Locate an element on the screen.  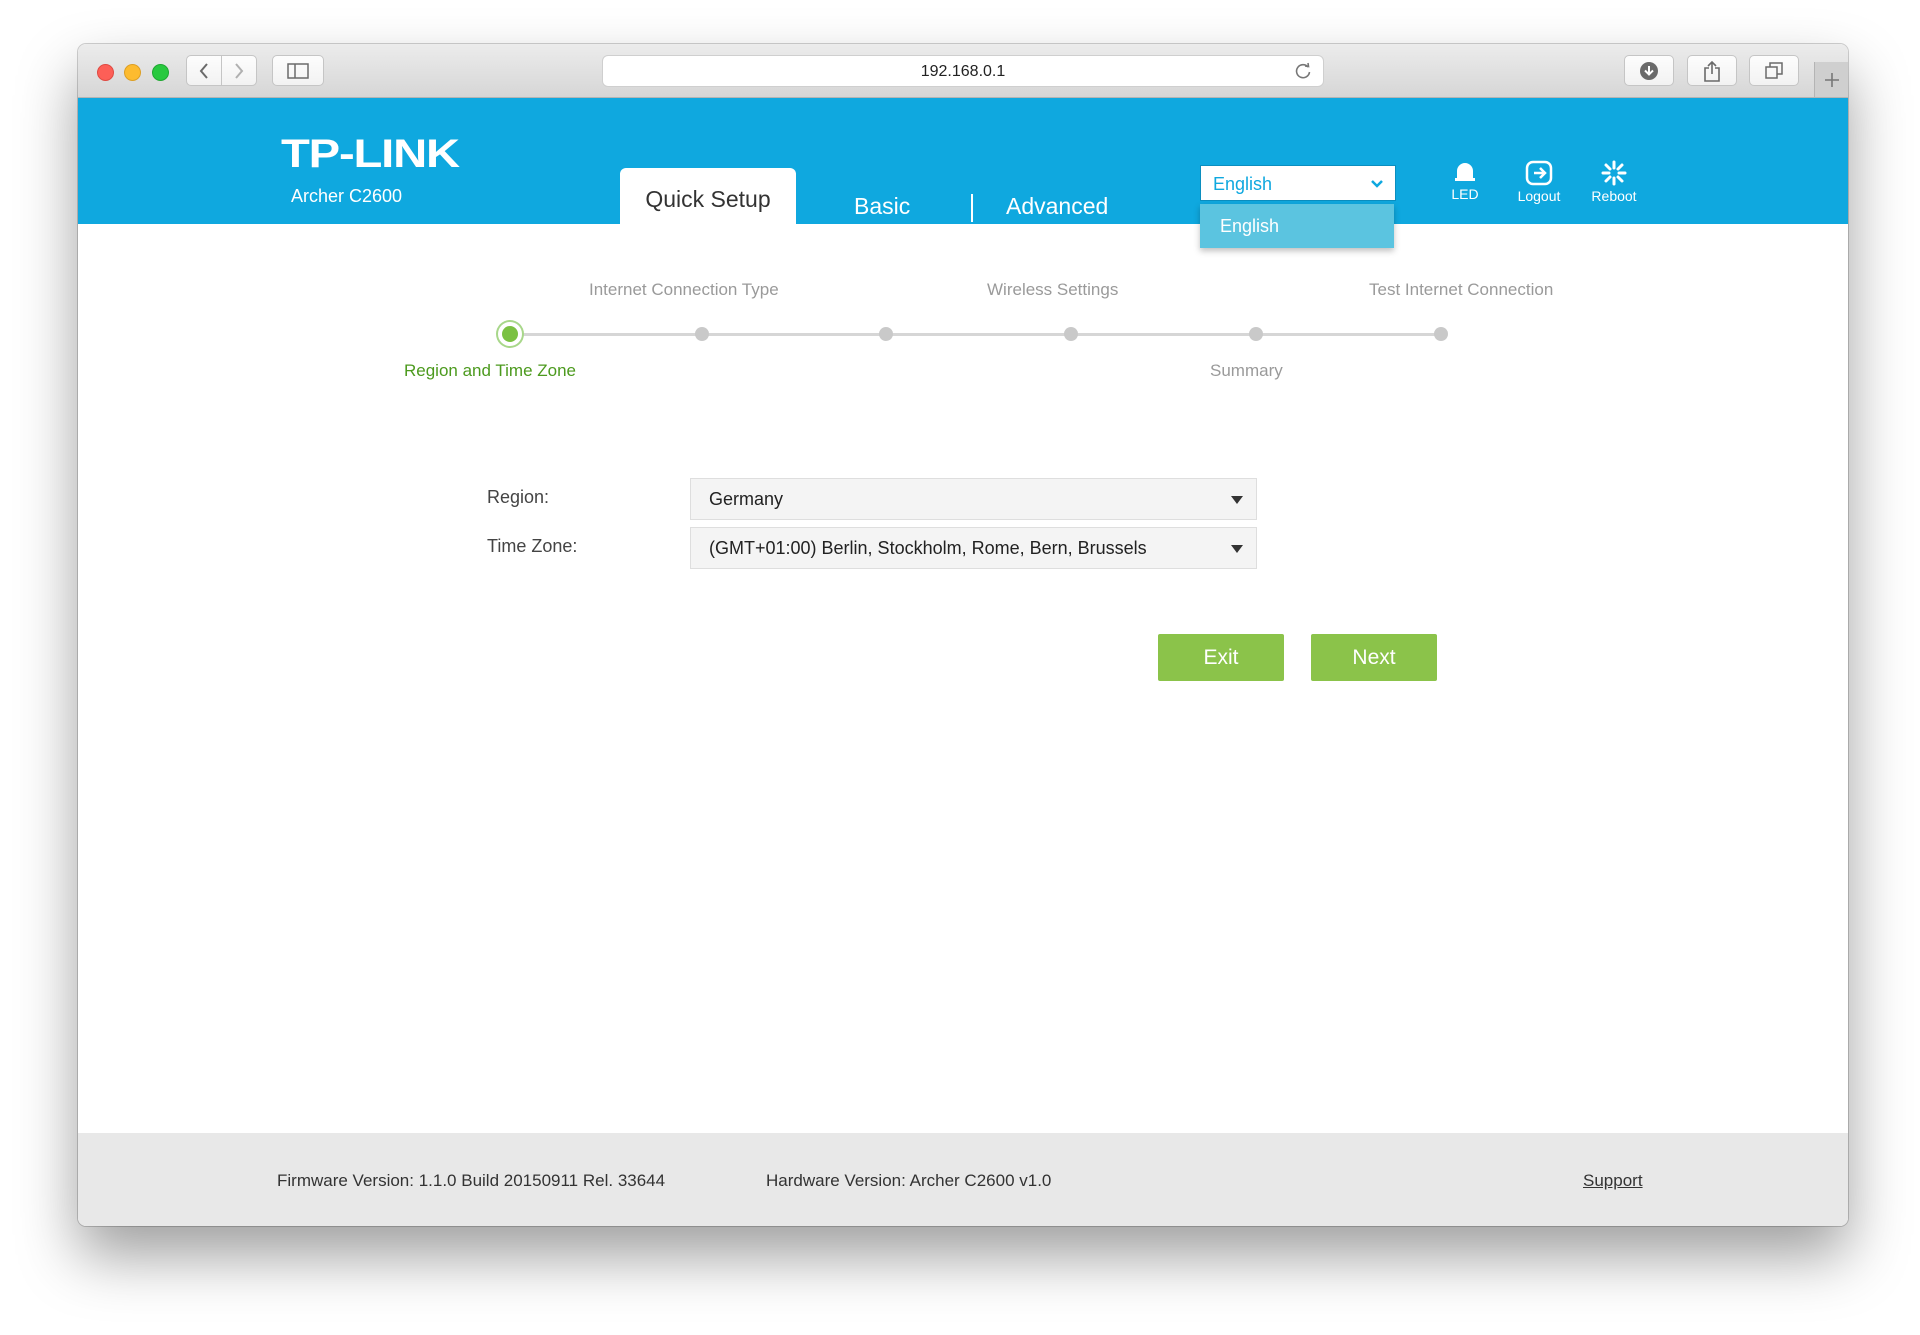
share-icon is located at coordinates (1712, 71).